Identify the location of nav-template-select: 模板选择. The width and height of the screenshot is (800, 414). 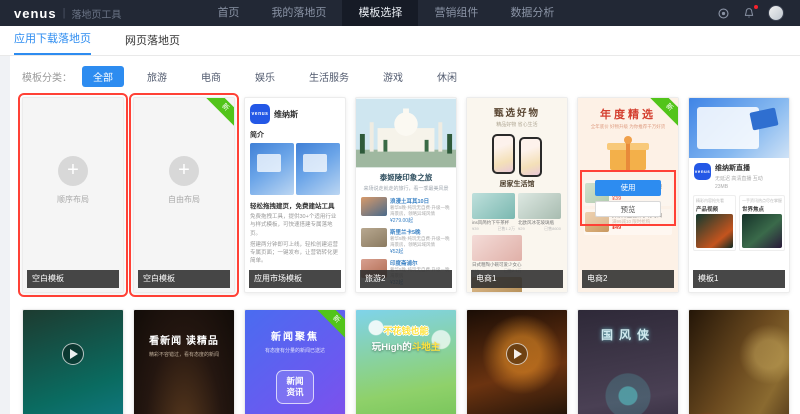
(380, 13).